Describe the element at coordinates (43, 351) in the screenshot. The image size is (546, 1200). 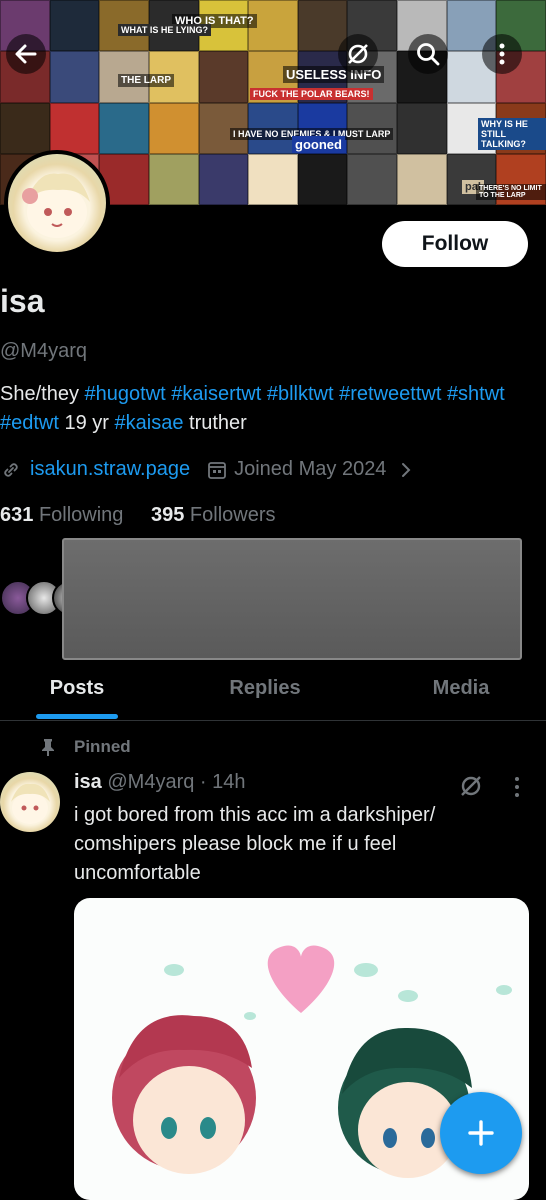
I see `profile-handle: @M4yarq` at that location.